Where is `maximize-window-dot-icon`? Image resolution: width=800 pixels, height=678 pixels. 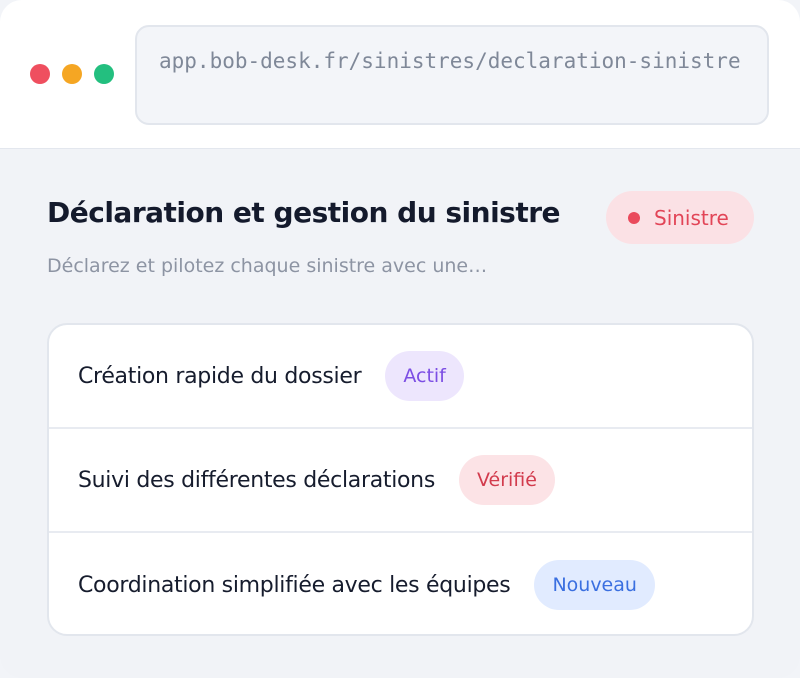
maximize-window-dot-icon is located at coordinates (104, 74).